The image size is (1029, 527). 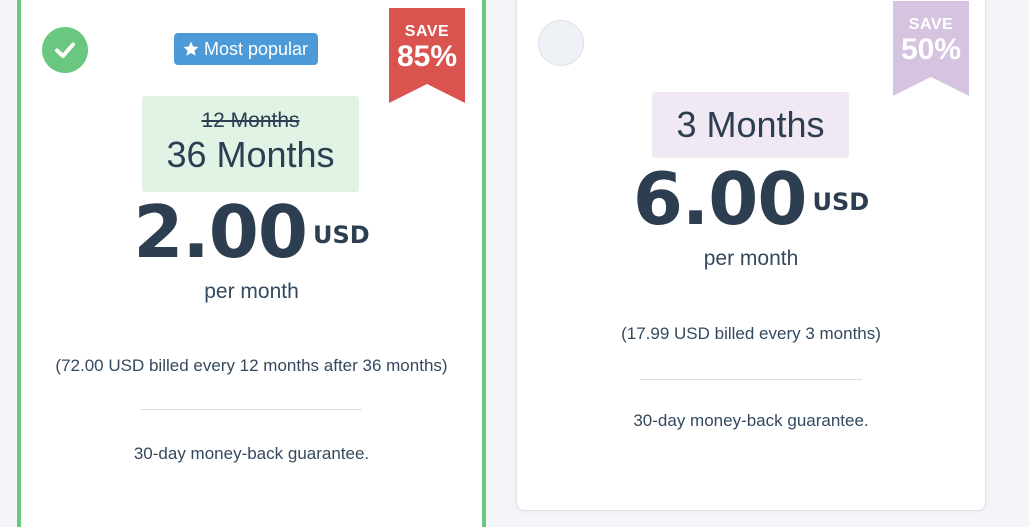 I want to click on term-label: 36 Months, so click(x=250, y=154).